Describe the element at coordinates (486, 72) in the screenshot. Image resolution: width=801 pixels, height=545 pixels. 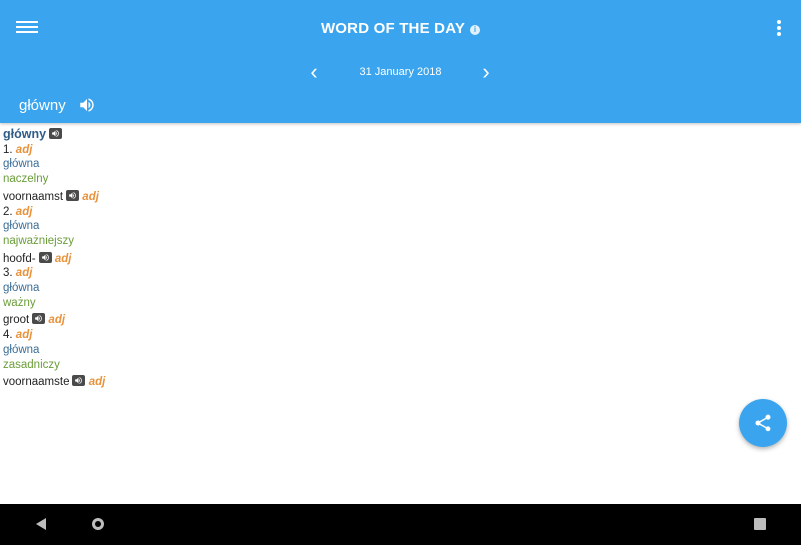
I see `chevron-right-icon: ›` at that location.